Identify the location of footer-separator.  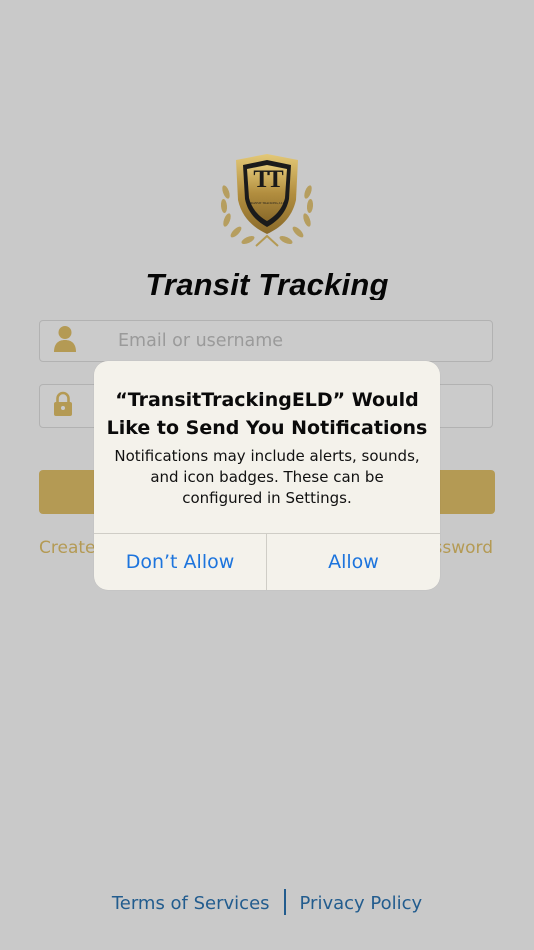
(284, 902).